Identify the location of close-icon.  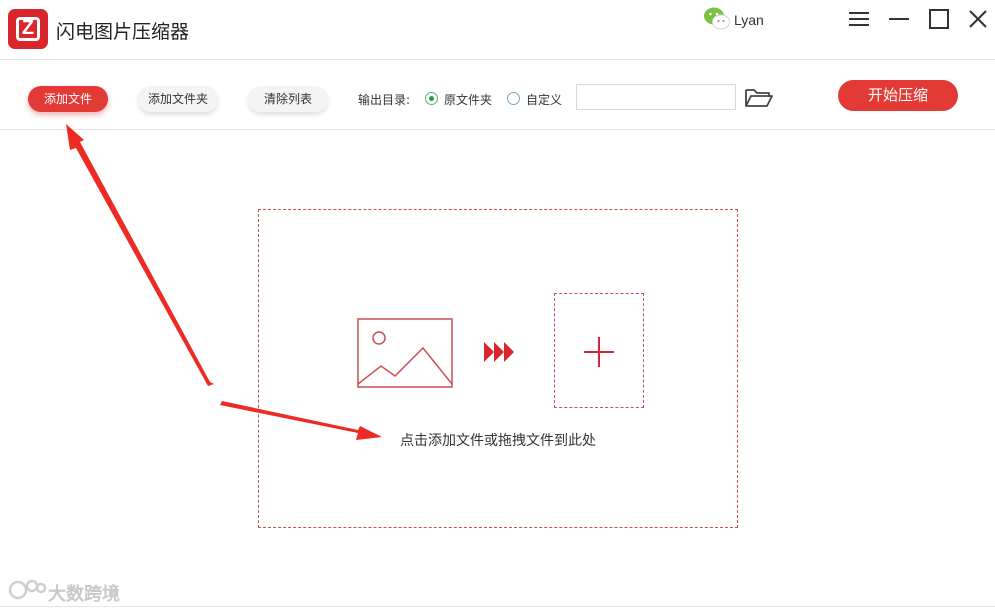
(978, 19).